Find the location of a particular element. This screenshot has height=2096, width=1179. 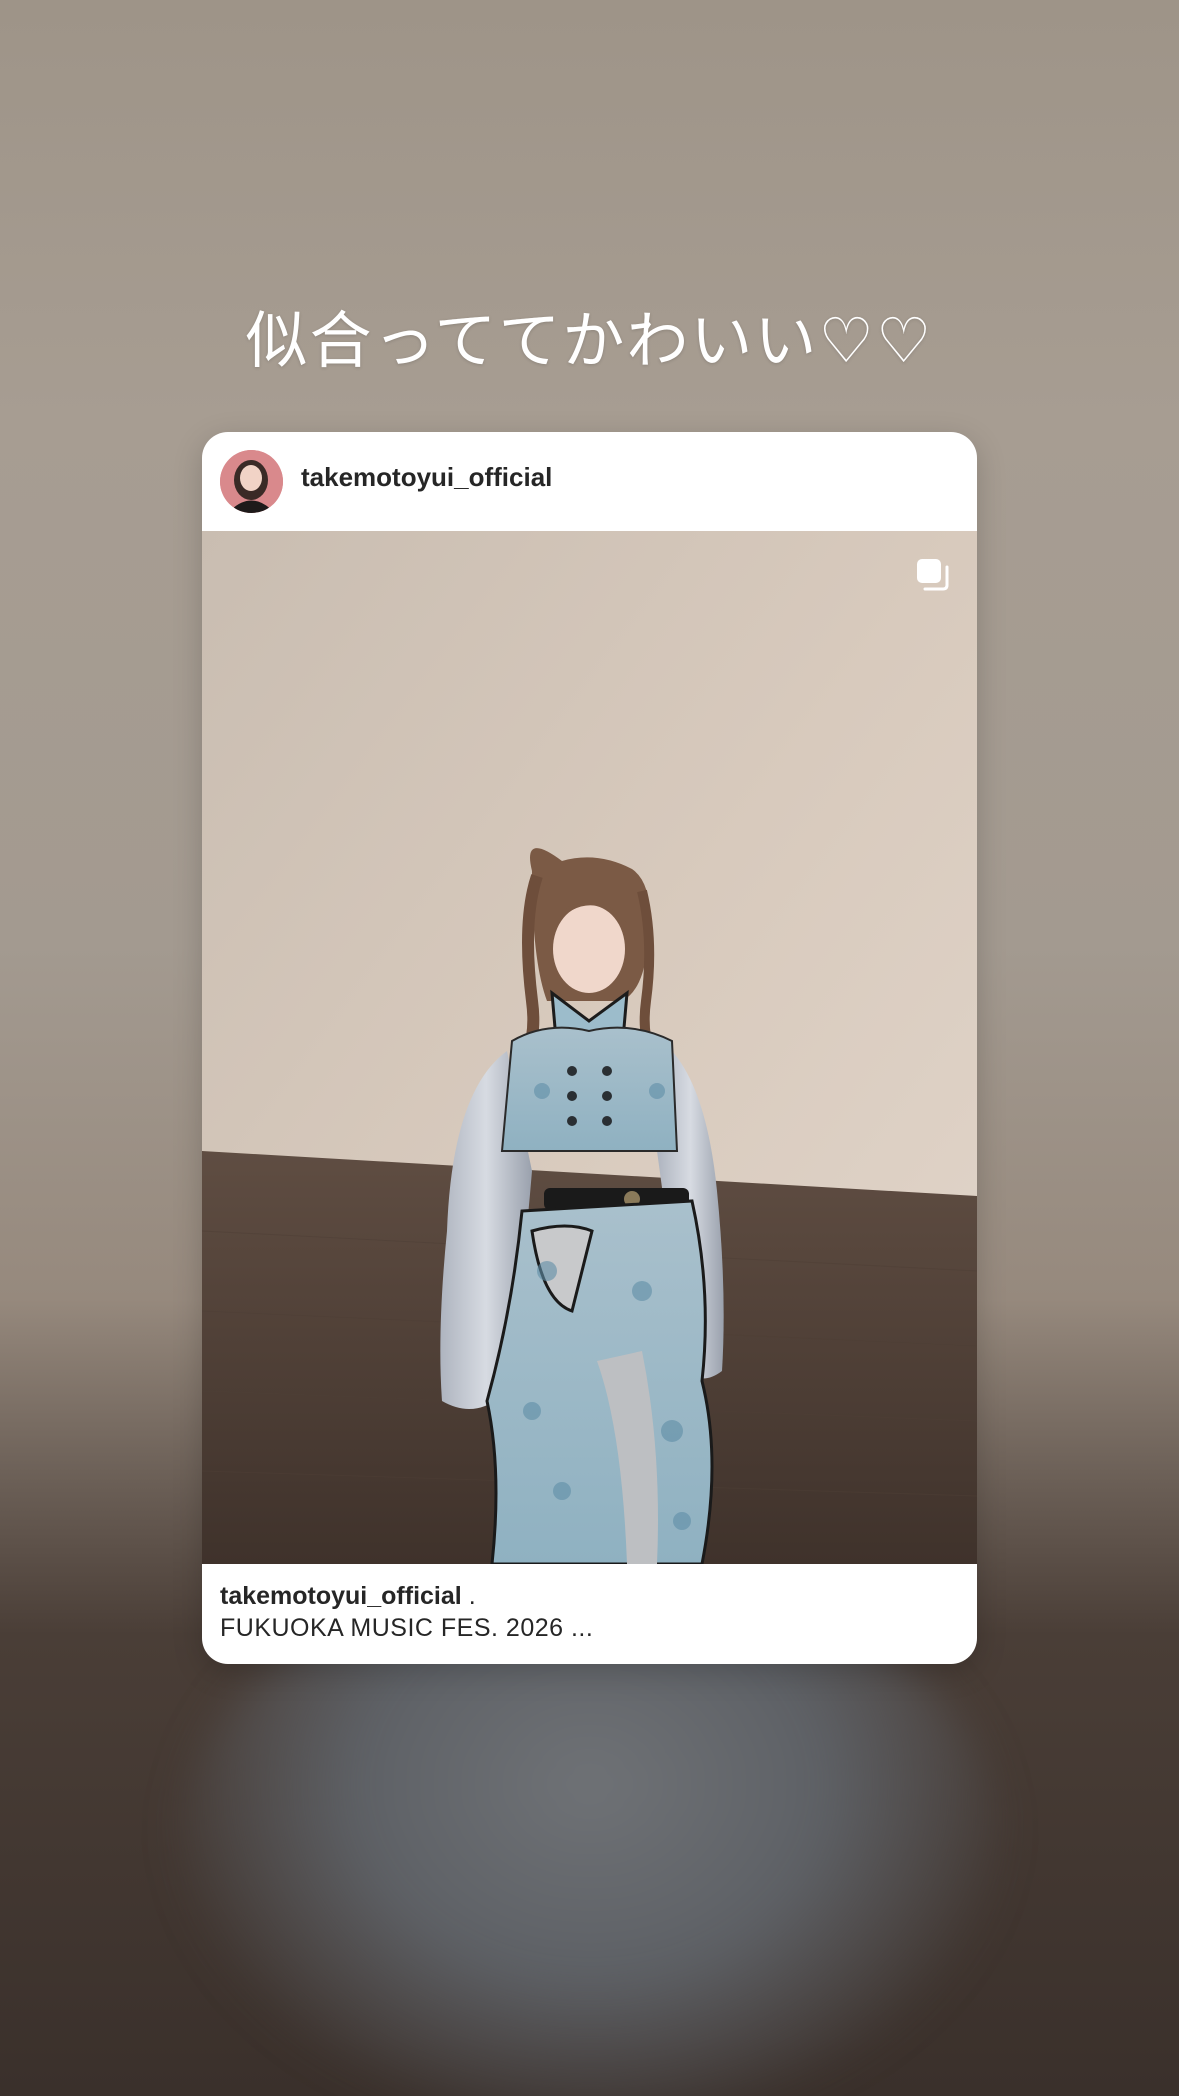

avatar-image is located at coordinates (251, 481).